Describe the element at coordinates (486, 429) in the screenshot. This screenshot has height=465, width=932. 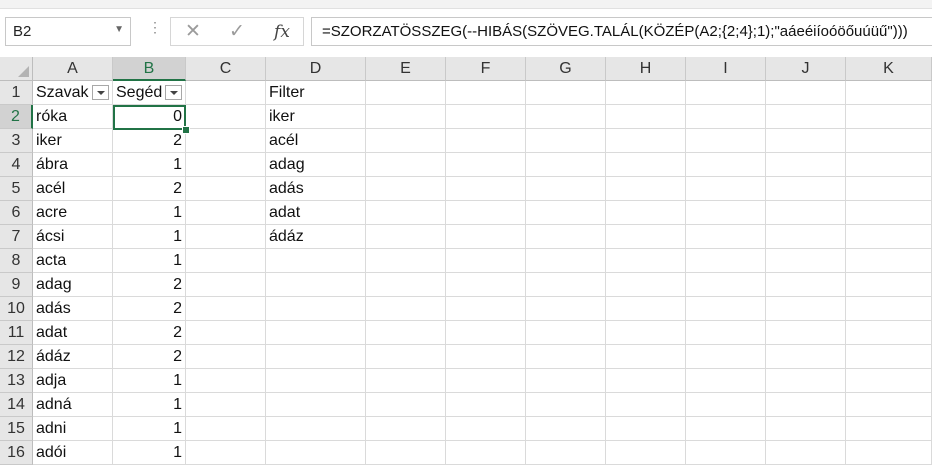
I see `cell-f15` at that location.